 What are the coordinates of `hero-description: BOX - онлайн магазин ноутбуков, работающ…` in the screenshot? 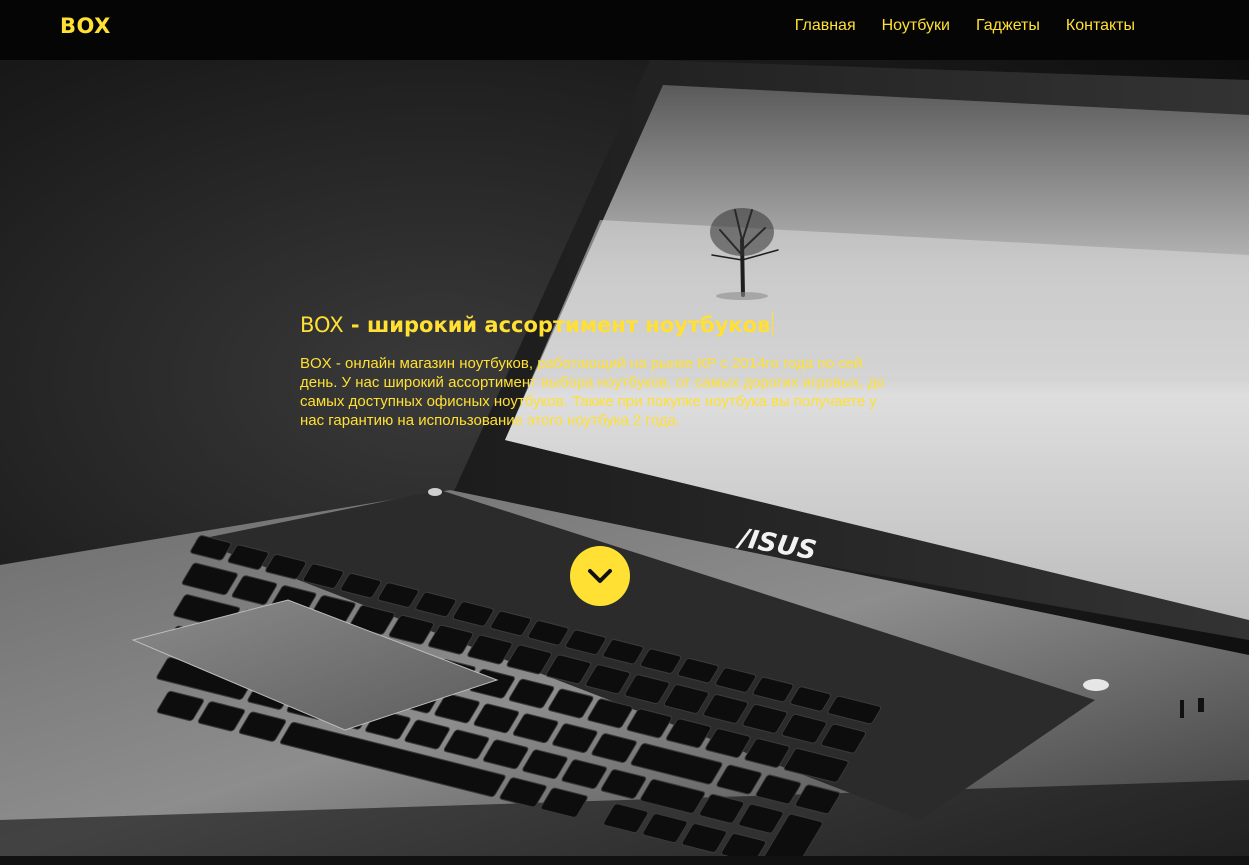 It's located at (592, 392).